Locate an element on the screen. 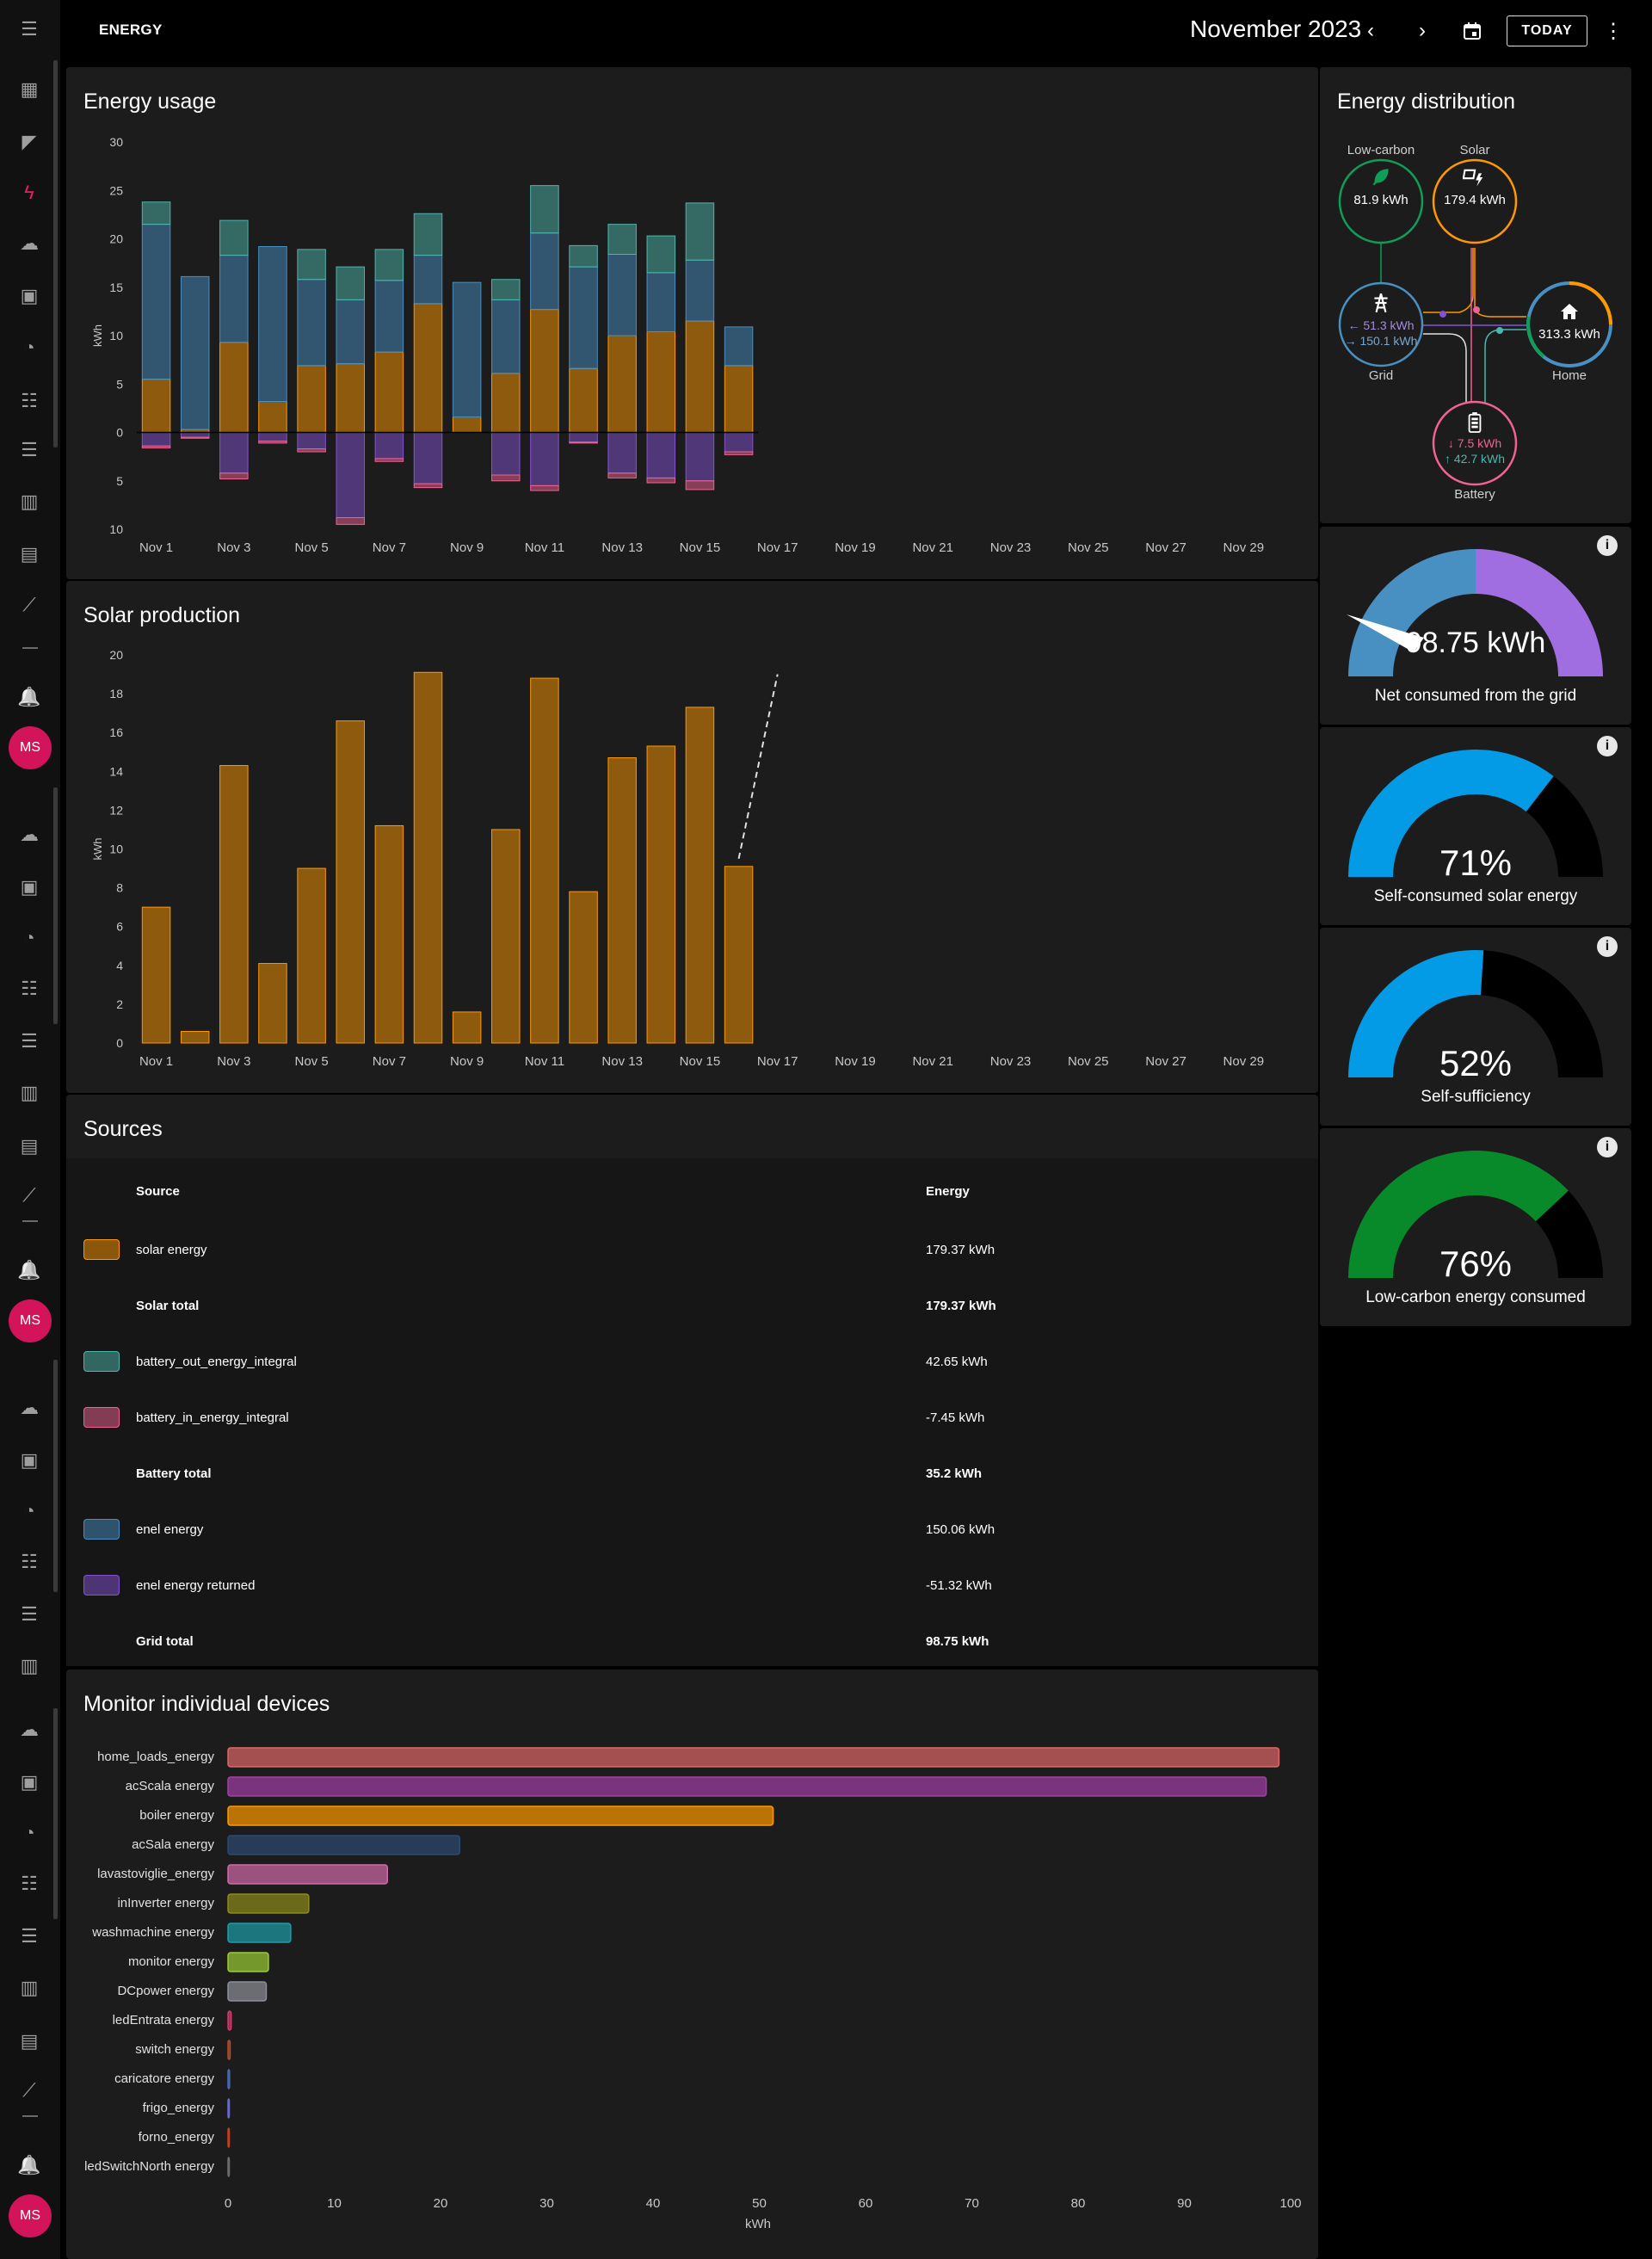 The width and height of the screenshot is (1652, 2259). x-tick-label: Nov 25 is located at coordinates (1088, 1061).